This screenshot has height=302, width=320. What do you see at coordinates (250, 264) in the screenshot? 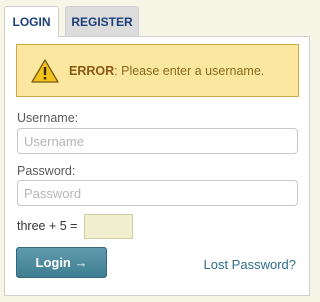
I see `lost-password-link: Lost Password?` at bounding box center [250, 264].